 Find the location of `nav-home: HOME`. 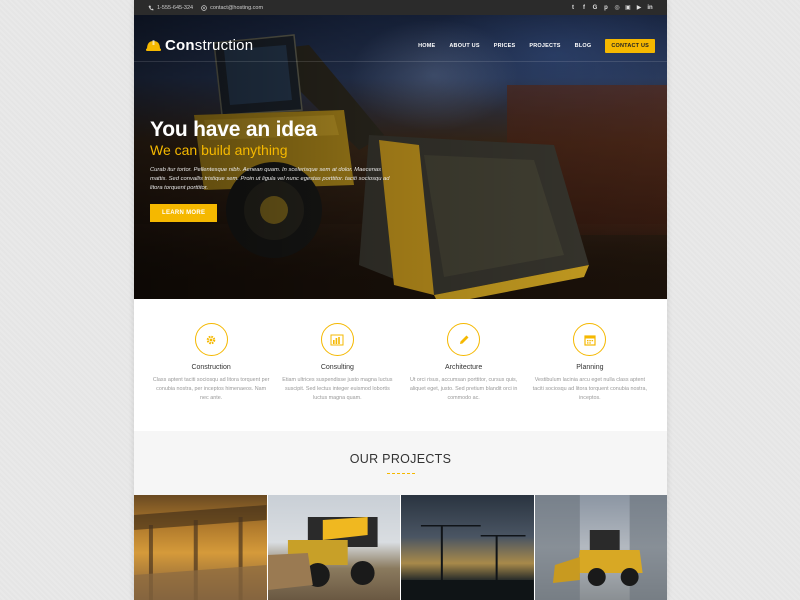

nav-home: HOME is located at coordinates (426, 46).